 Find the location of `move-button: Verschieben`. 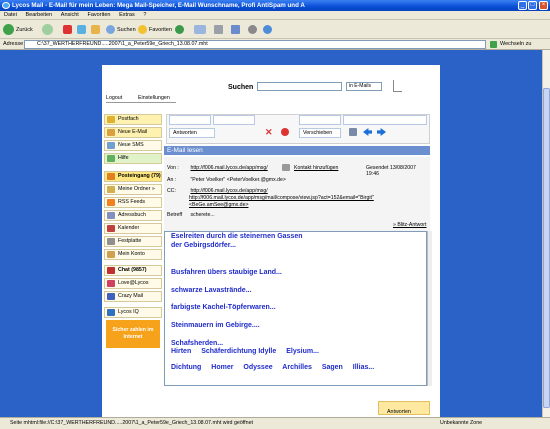

move-button: Verschieben is located at coordinates (320, 133).